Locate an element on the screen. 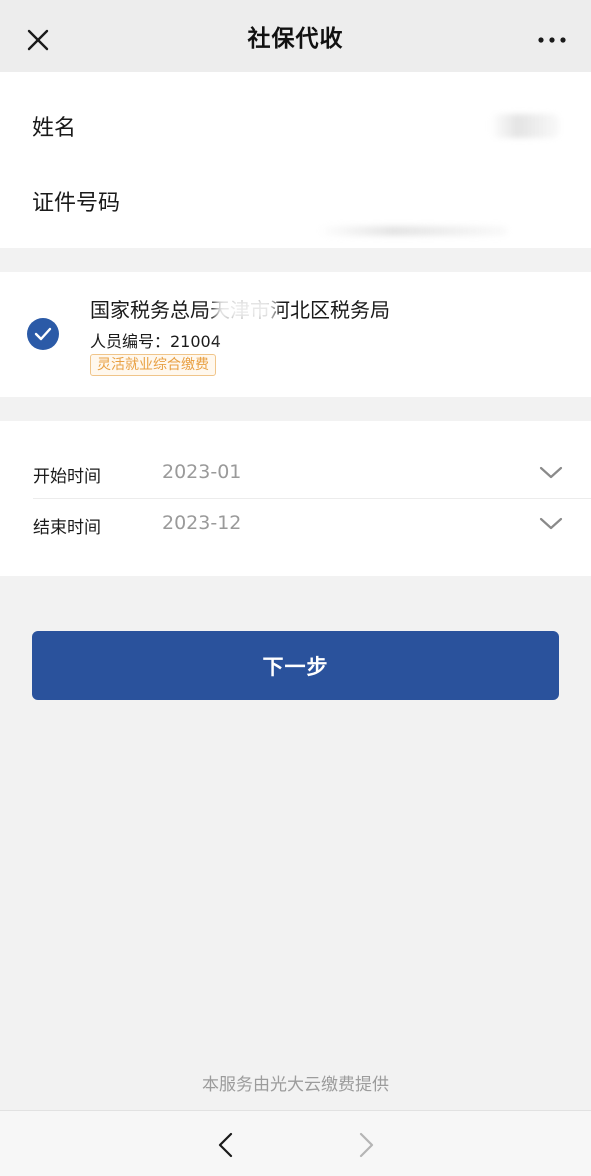 The height and width of the screenshot is (1176, 591). start-date-value: 2023-01 is located at coordinates (202, 472).